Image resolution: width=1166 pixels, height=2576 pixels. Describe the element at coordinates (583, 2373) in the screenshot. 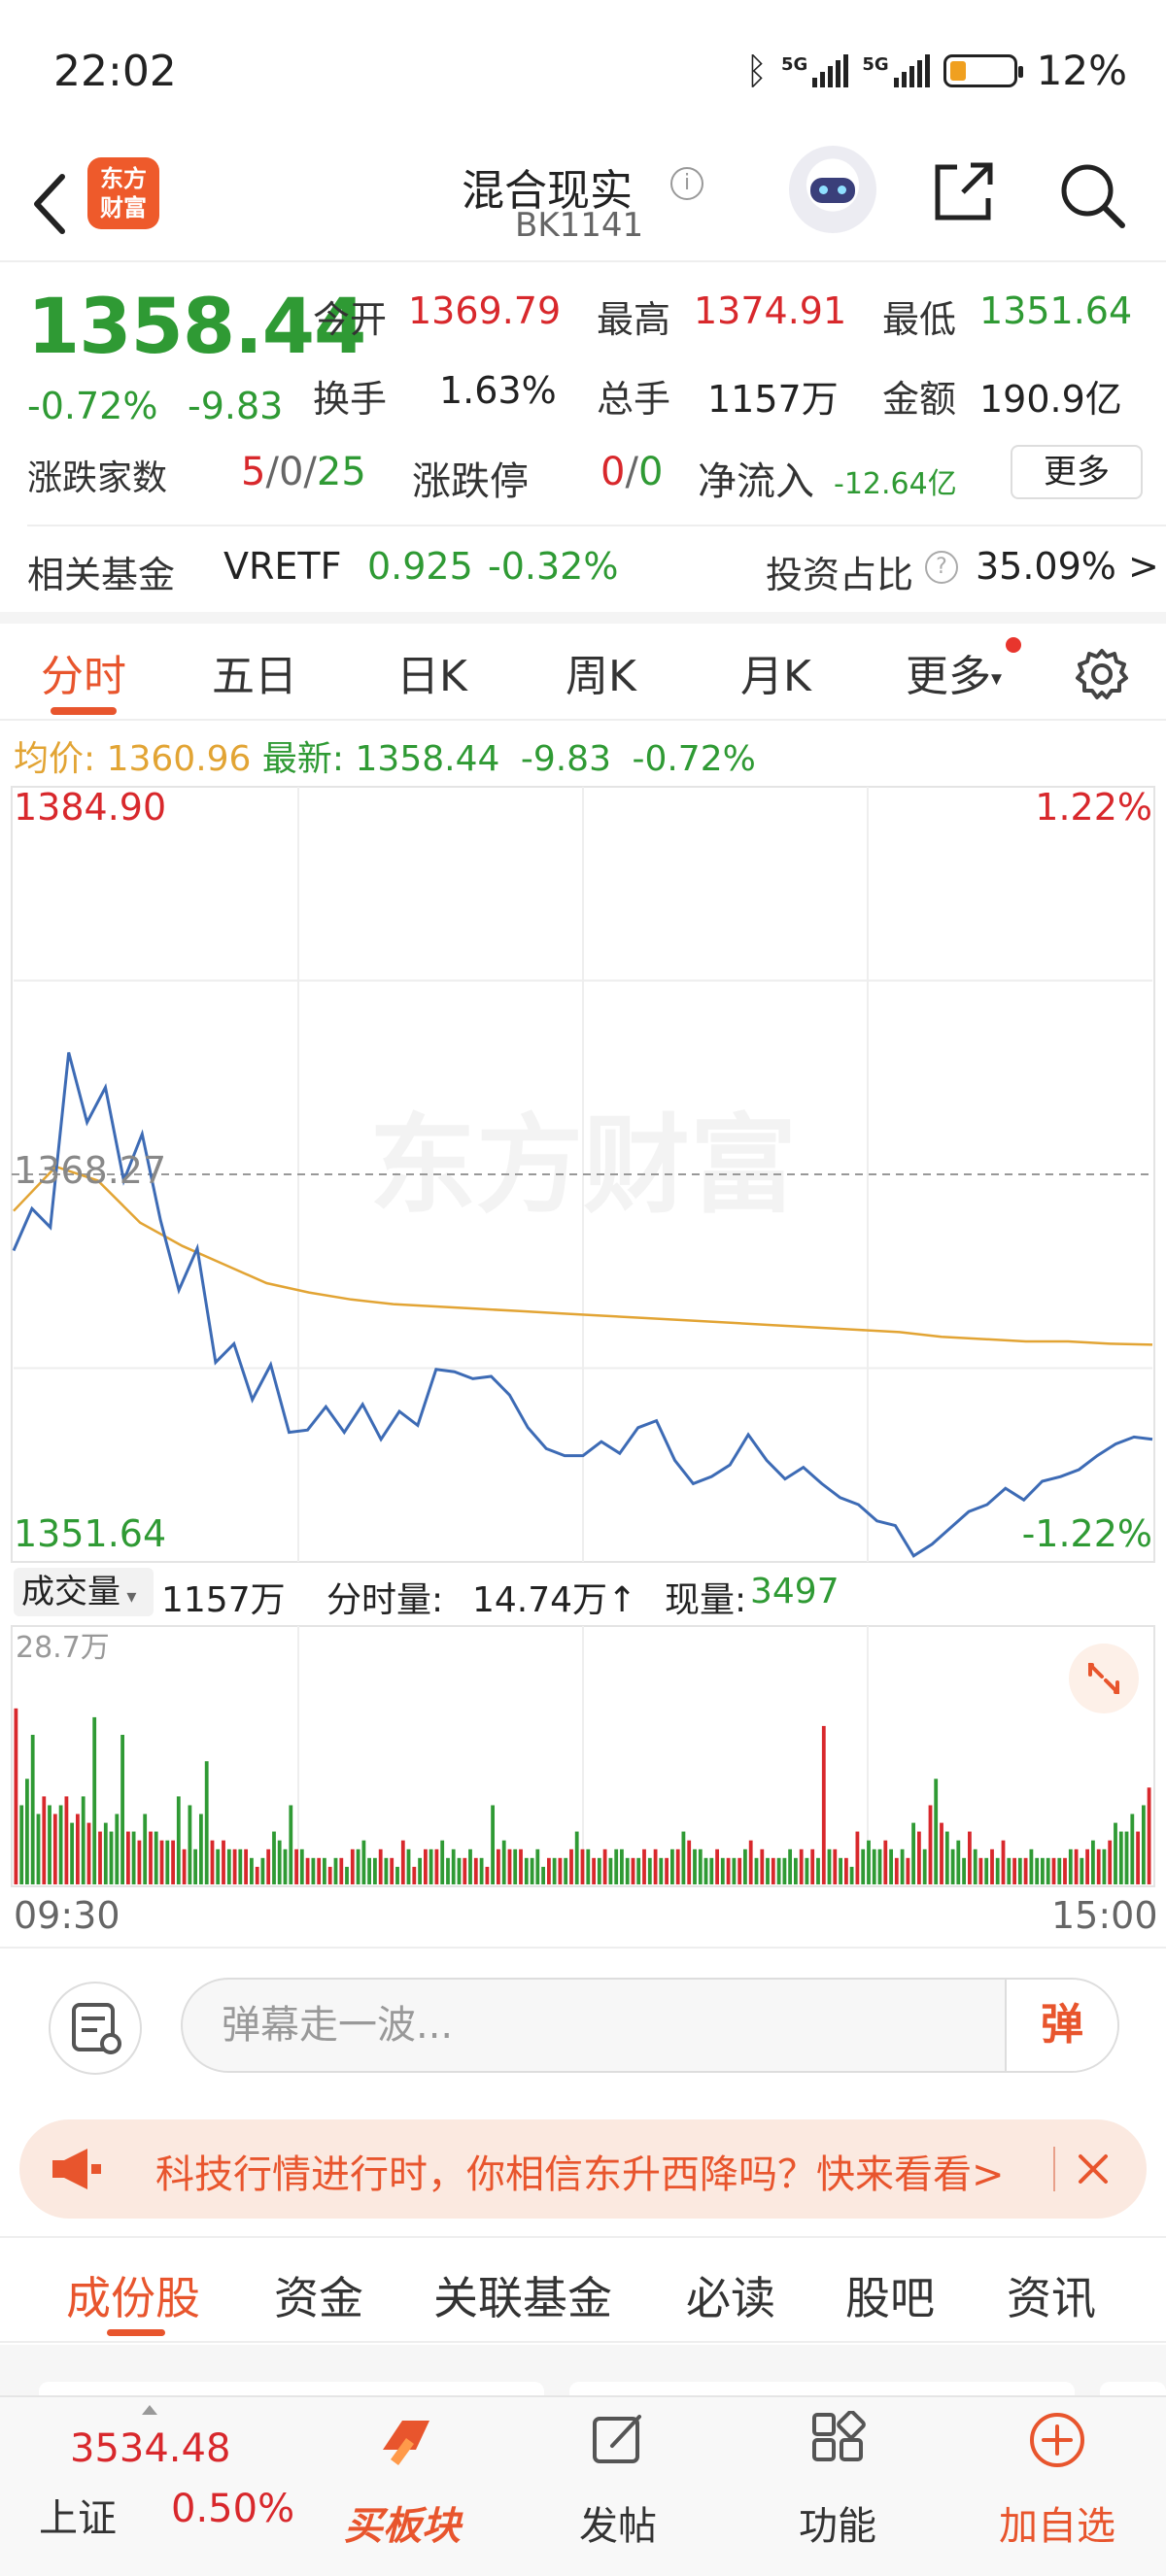

I see `content-preview` at that location.